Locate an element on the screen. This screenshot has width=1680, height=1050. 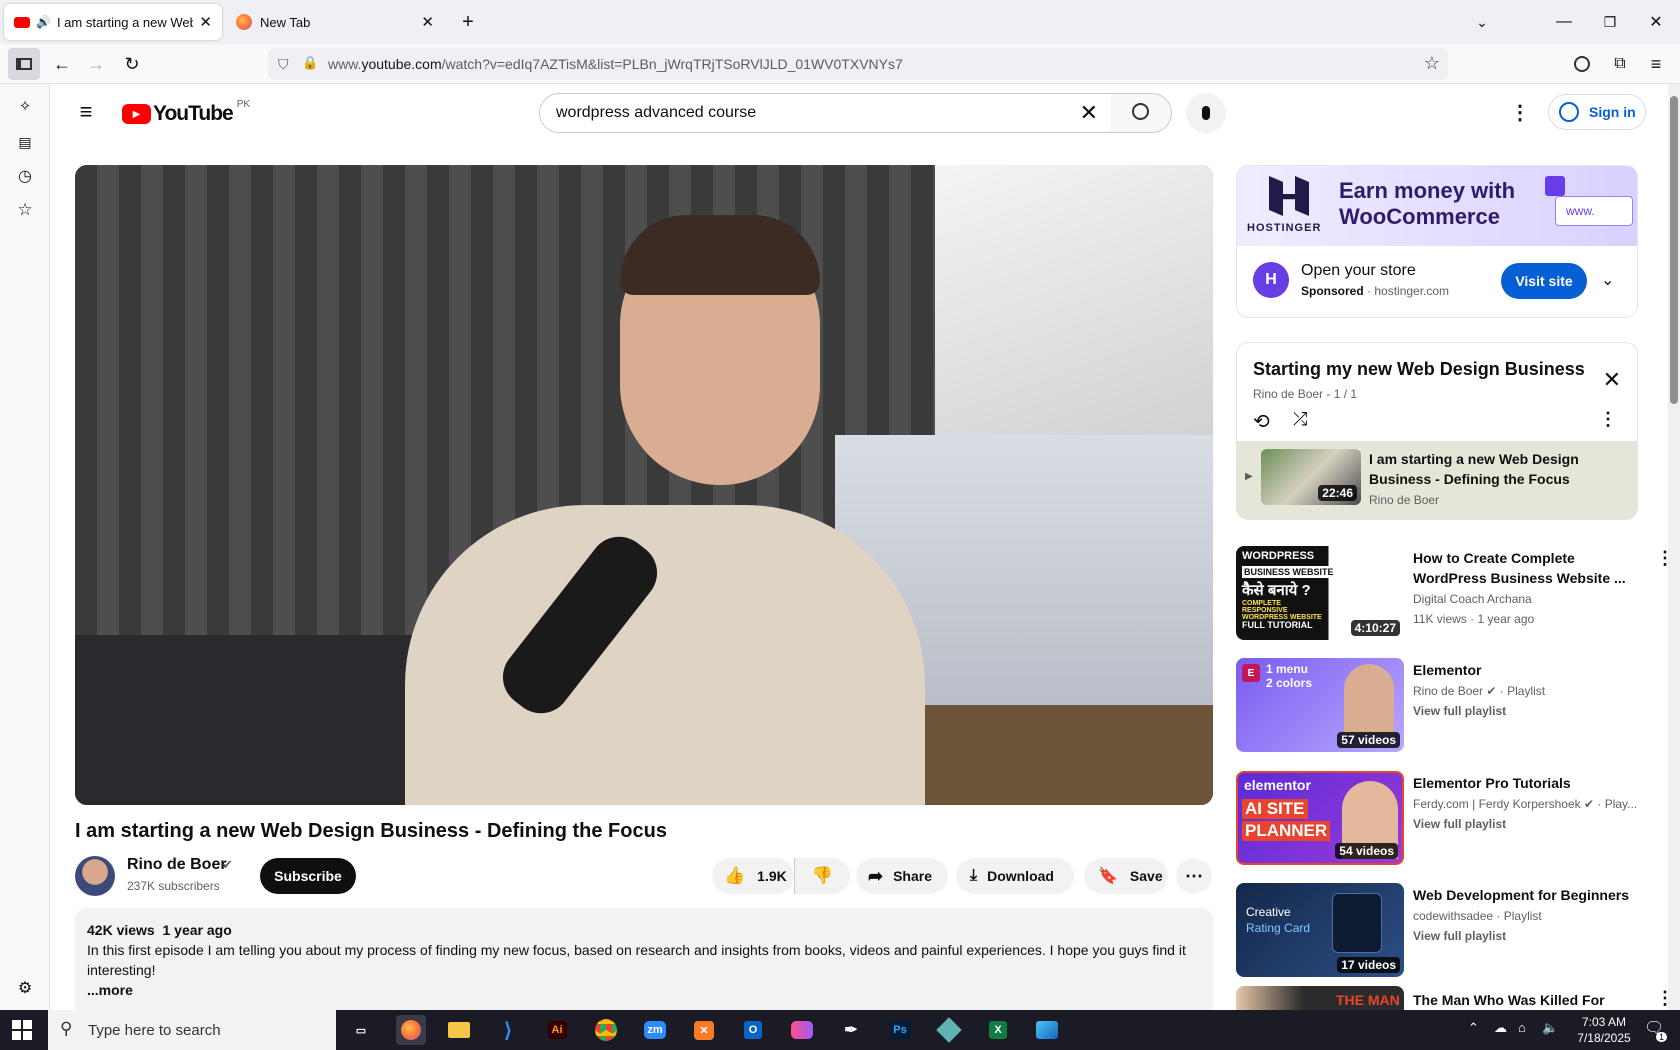
restore-button: ❐ is located at coordinates (1610, 22).